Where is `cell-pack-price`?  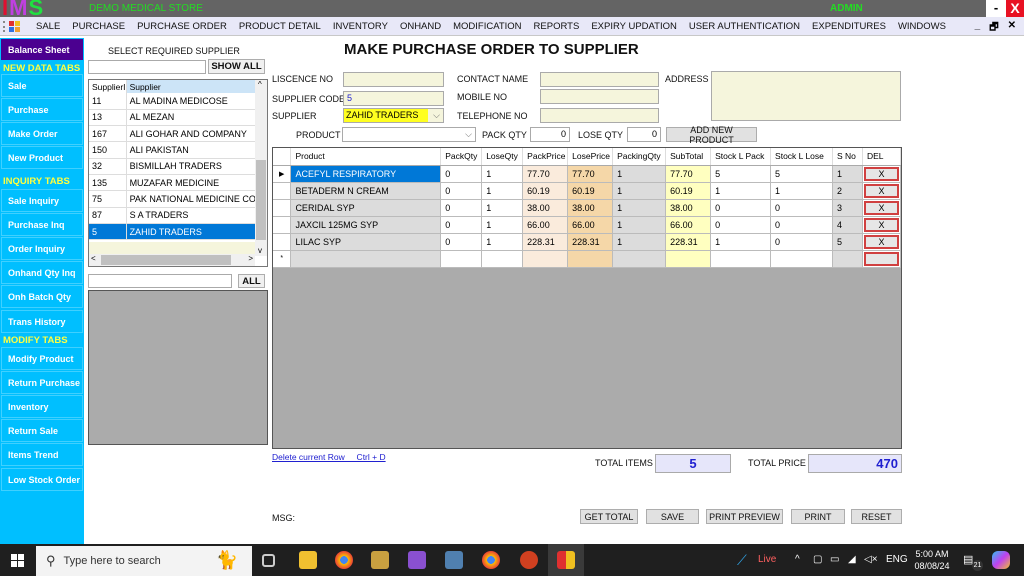
cell-pack-price is located at coordinates (545, 259).